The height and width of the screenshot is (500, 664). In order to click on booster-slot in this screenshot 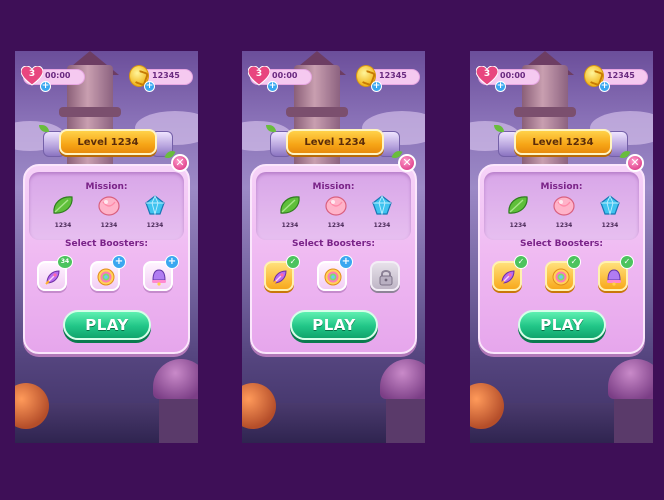, I will do `click(385, 276)`.